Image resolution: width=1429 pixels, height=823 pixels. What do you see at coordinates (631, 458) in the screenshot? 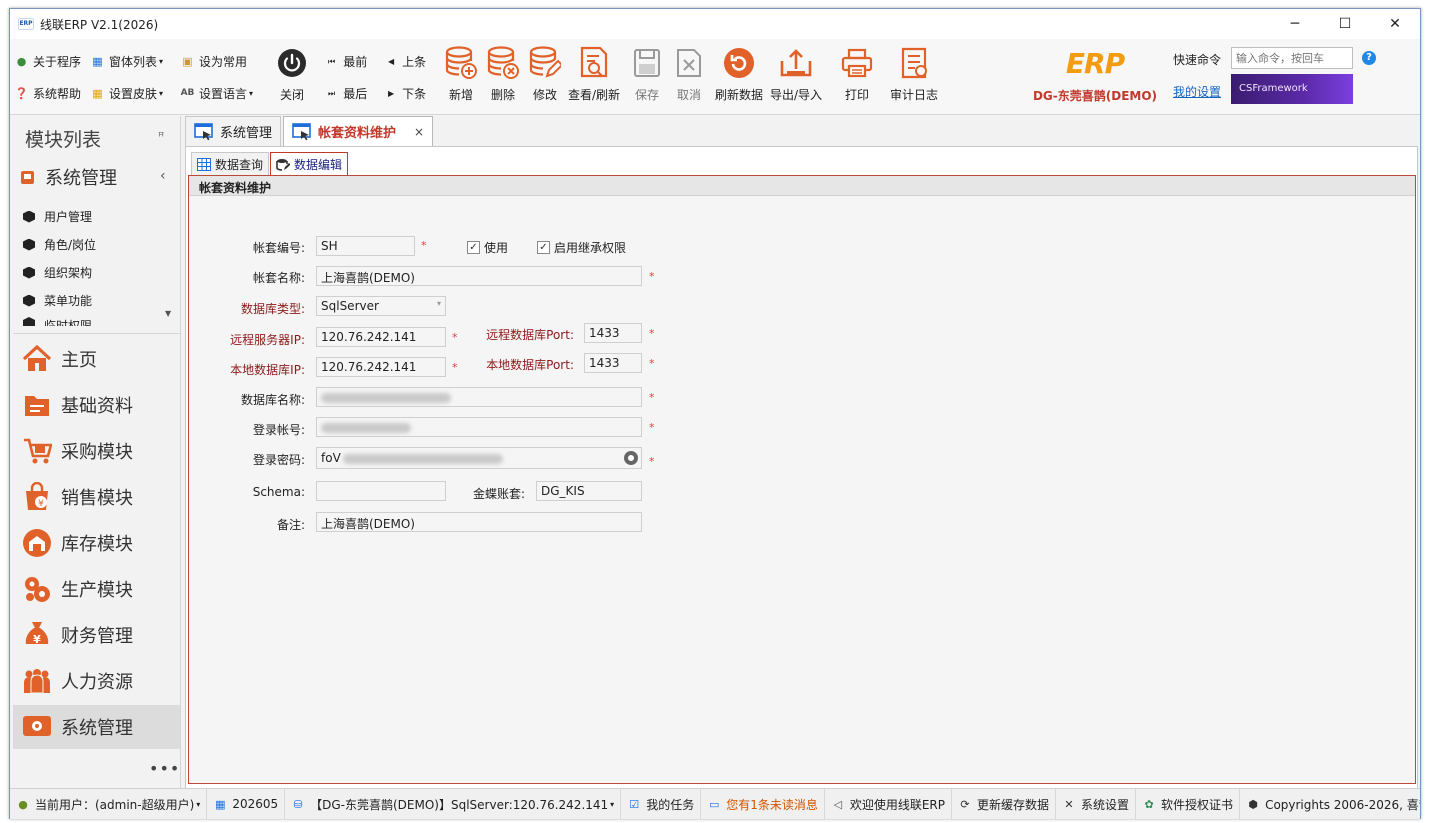
I see `eye-icon` at bounding box center [631, 458].